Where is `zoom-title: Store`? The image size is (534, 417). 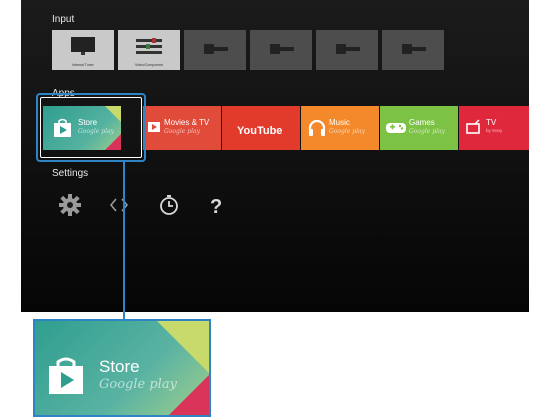
zoom-title: Store is located at coordinates (119, 366).